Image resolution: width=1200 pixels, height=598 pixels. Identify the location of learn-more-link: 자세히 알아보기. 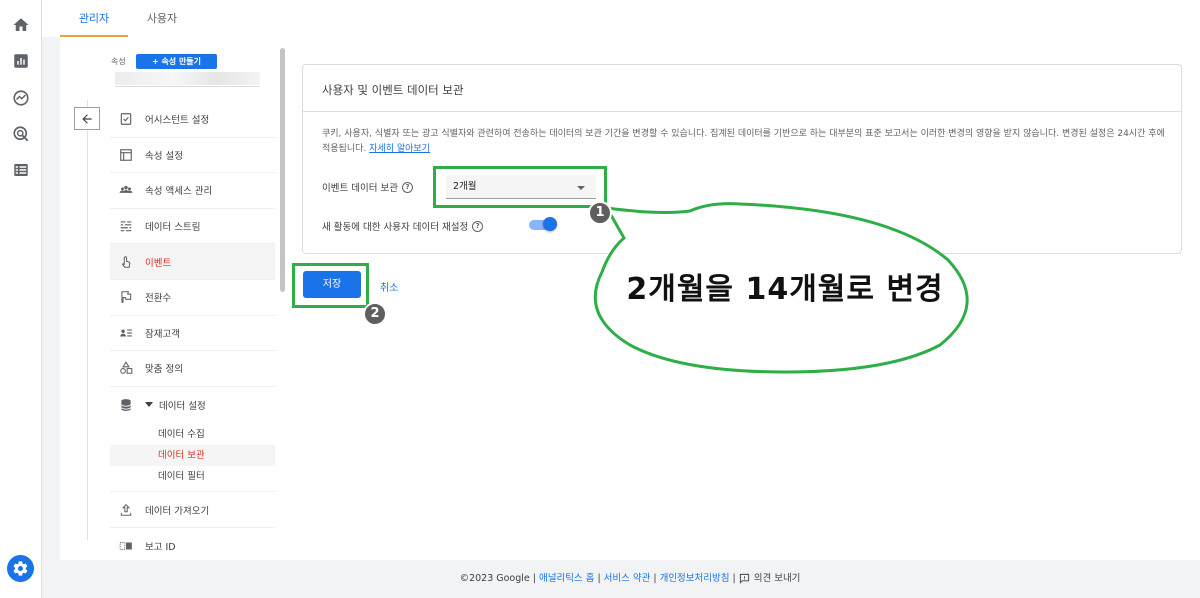
(399, 149).